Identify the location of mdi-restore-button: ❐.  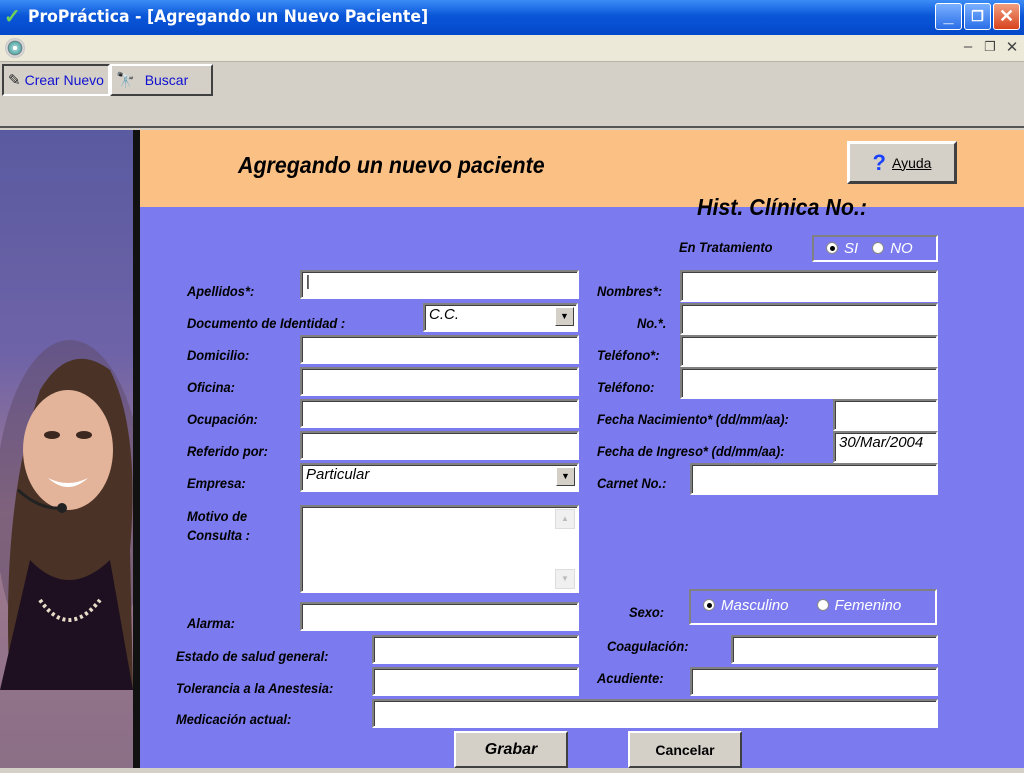
(990, 47).